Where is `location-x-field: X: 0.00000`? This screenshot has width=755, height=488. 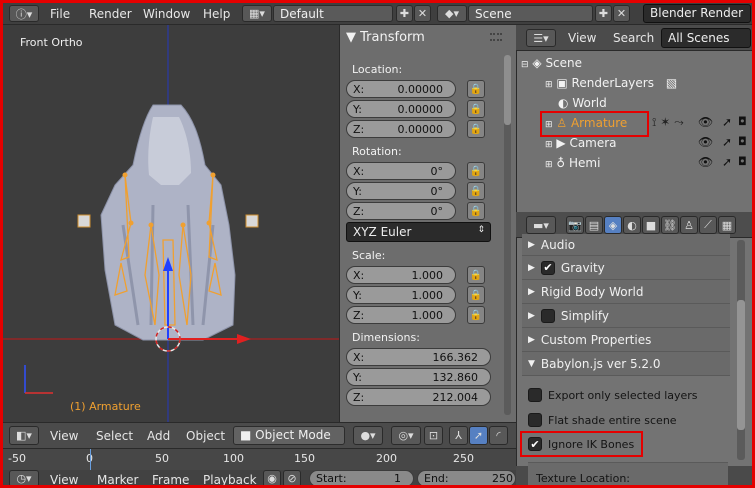
location-x-field: X: 0.00000 is located at coordinates (401, 89).